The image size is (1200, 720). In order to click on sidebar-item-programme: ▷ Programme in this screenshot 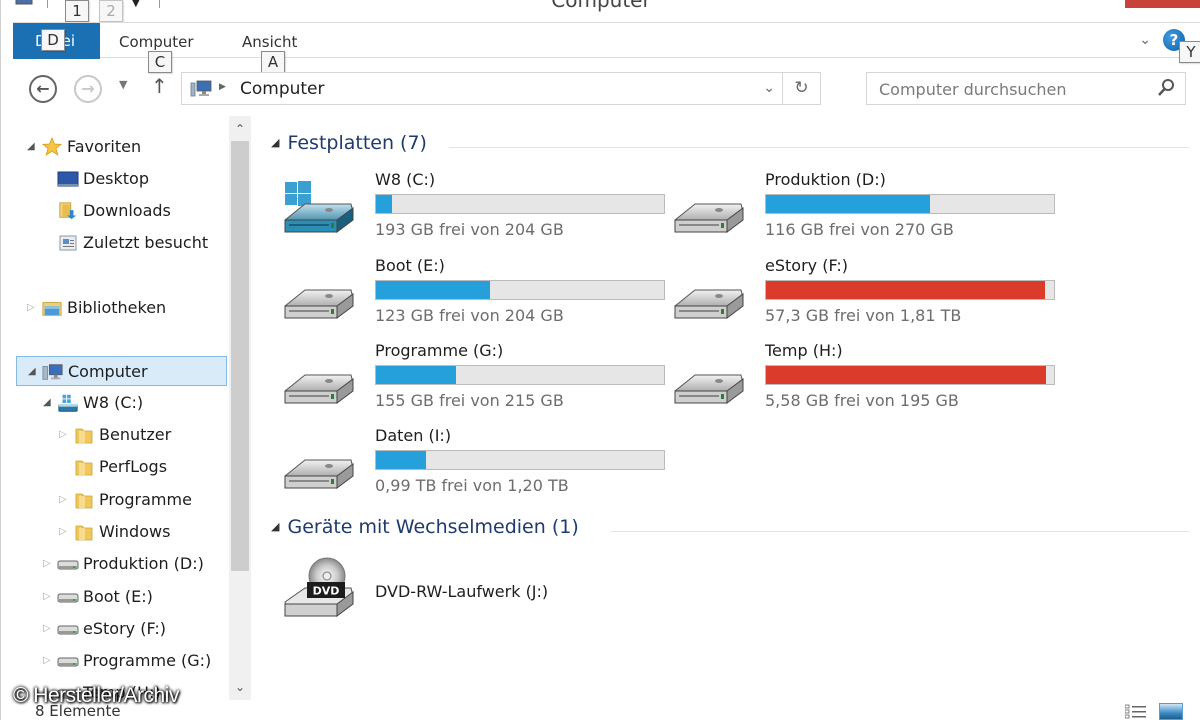, I will do `click(120, 500)`.